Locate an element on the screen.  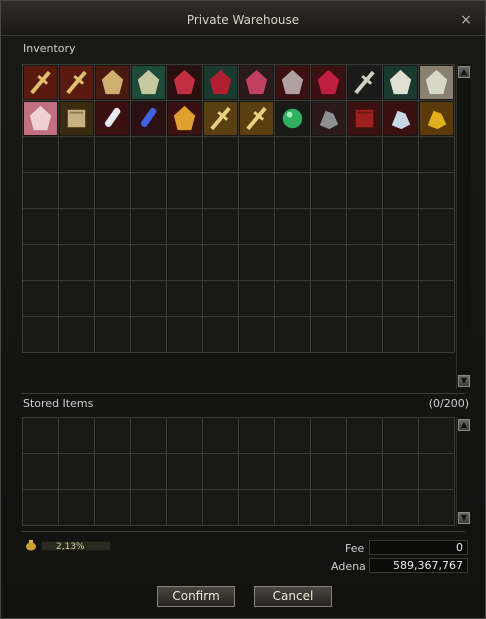
title-bar: Private Warehouse × is located at coordinates (243, 18).